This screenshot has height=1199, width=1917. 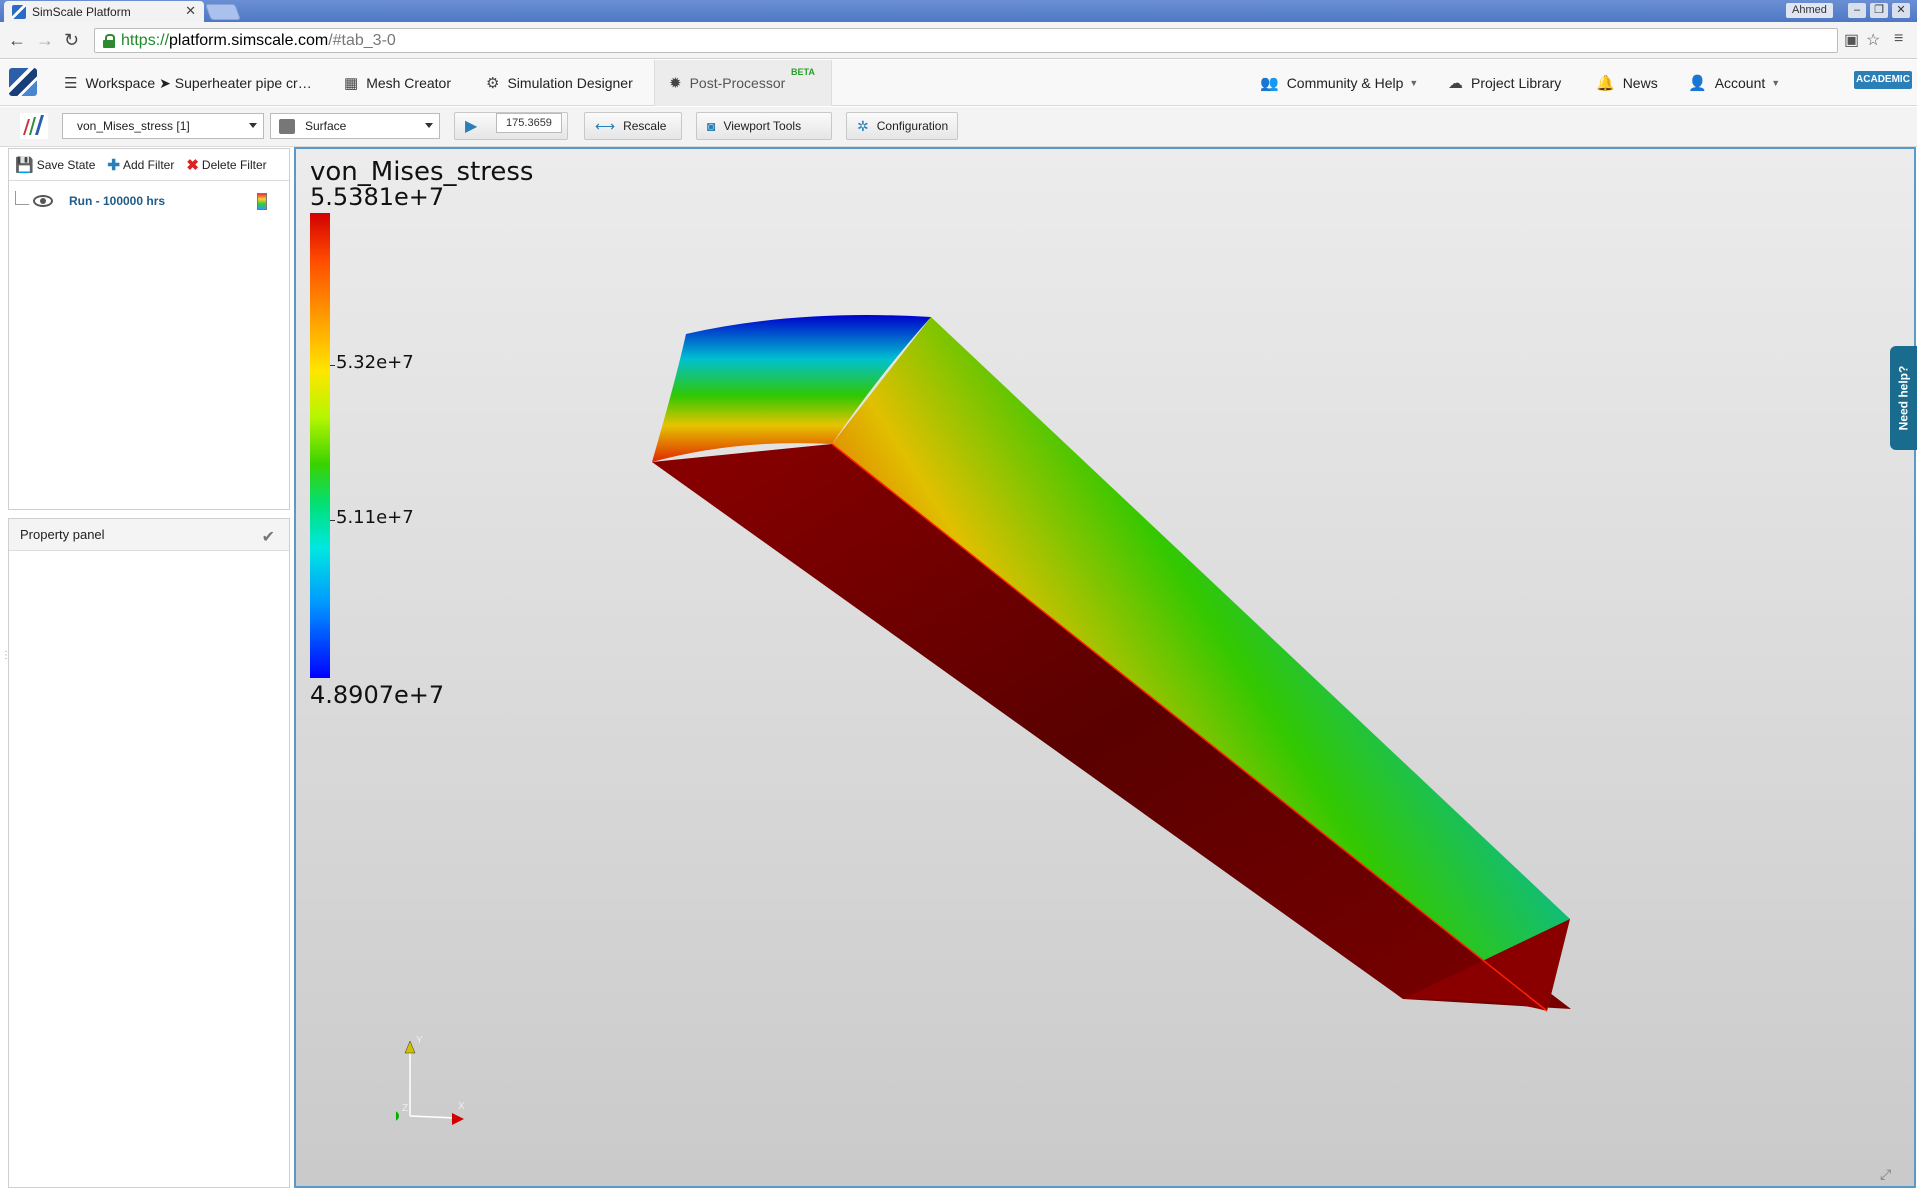 I want to click on checkmark-apply-icon: ✔, so click(x=268, y=537).